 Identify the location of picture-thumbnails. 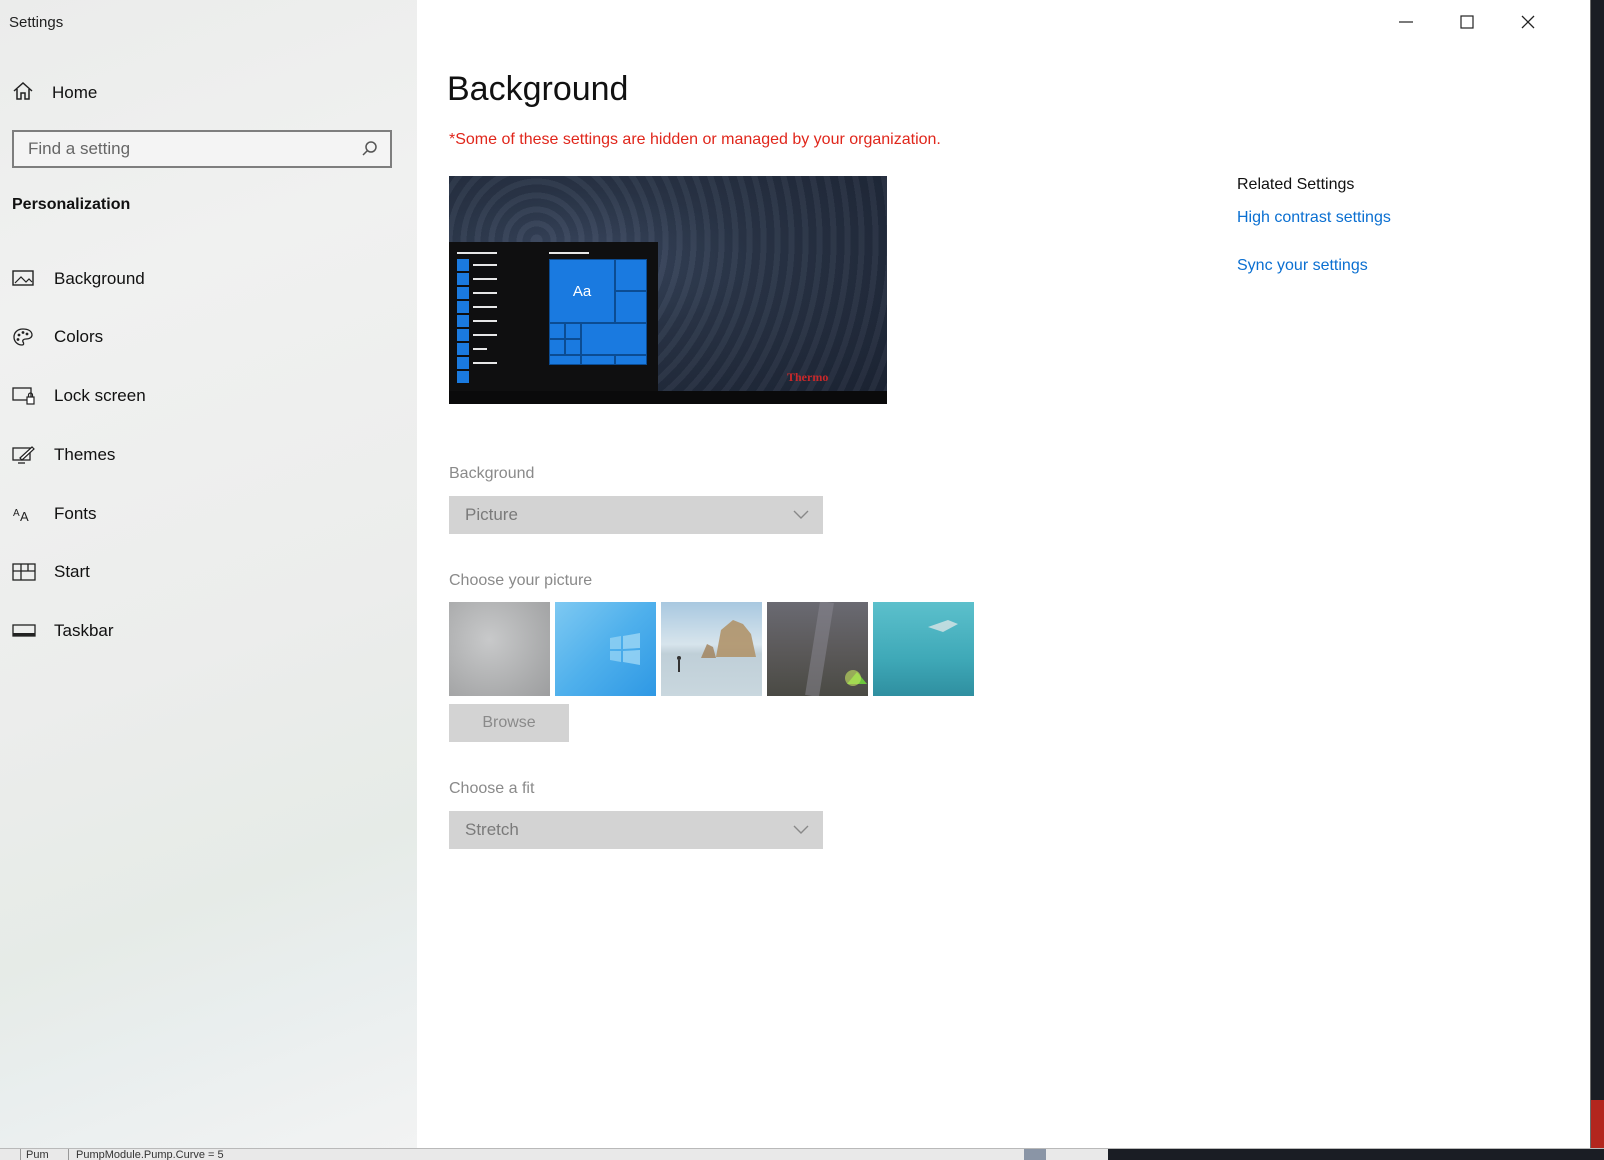
(711, 649).